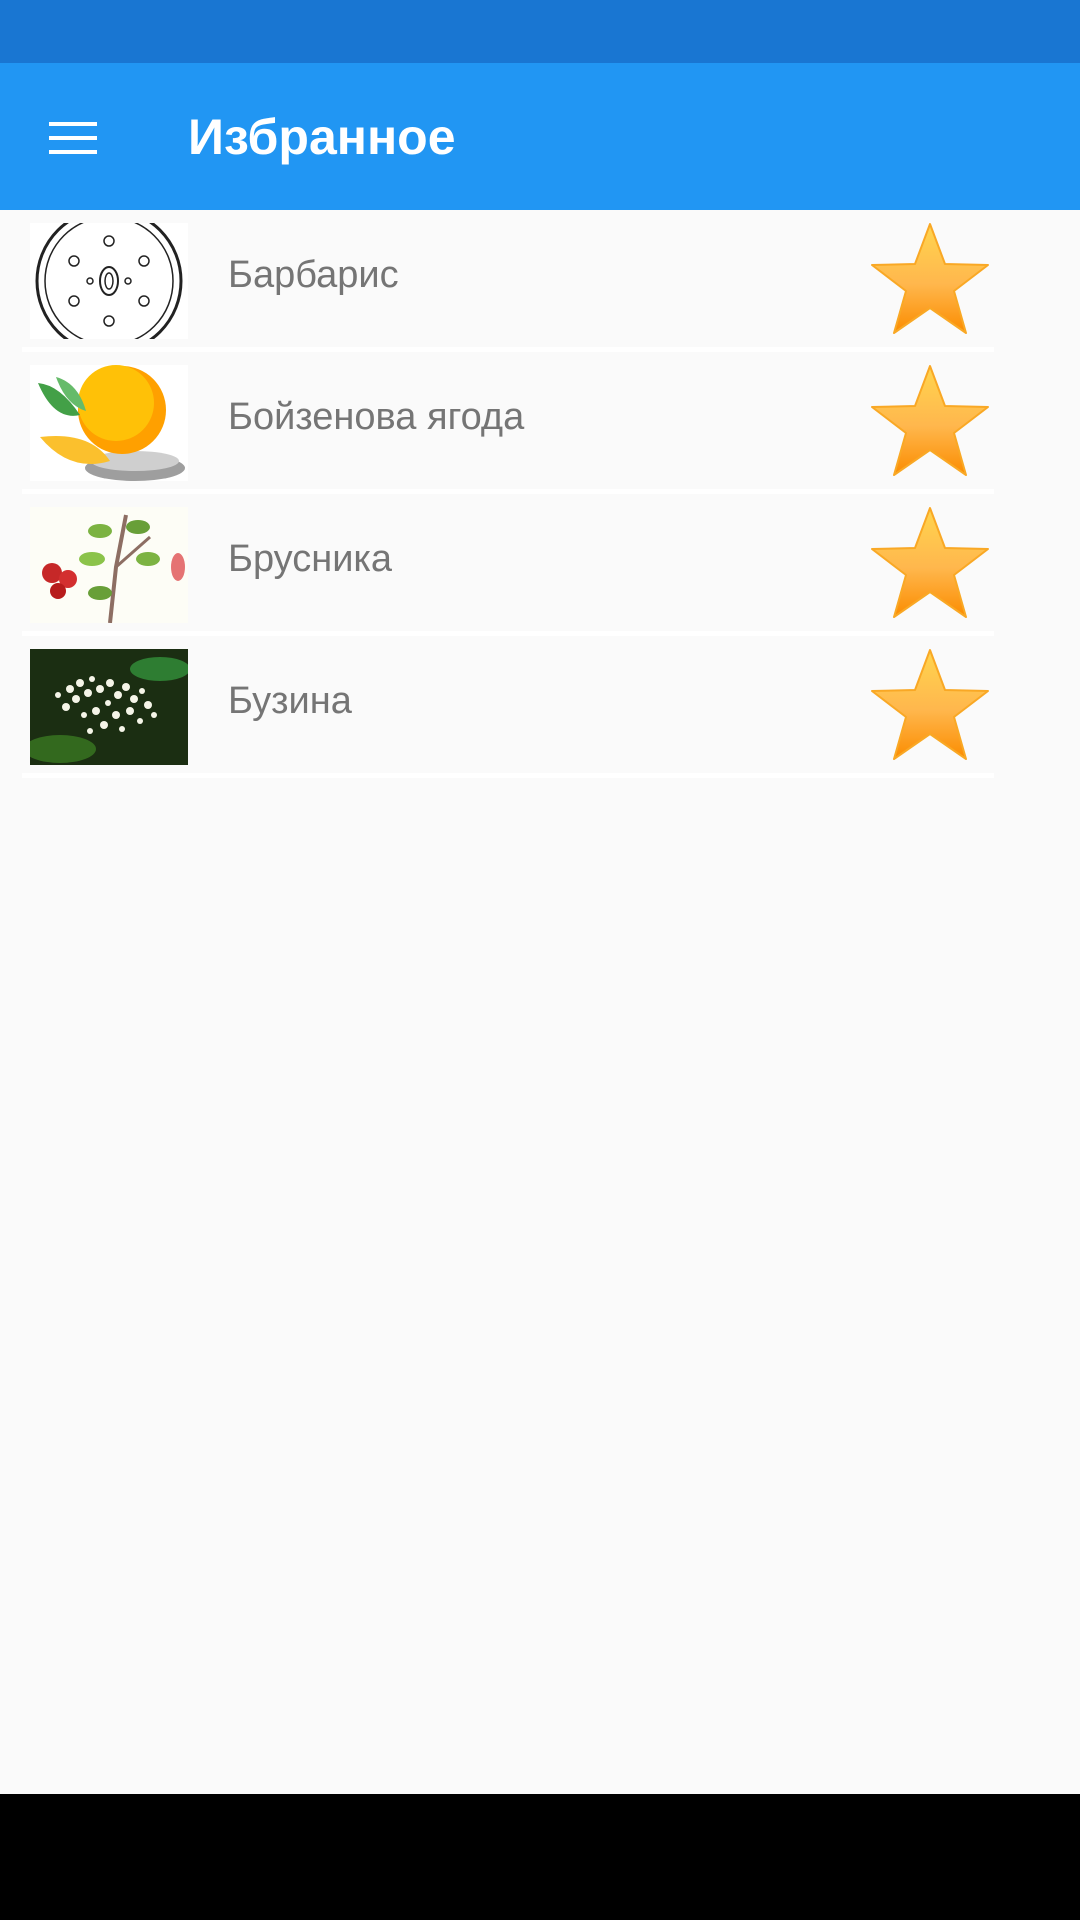  I want to click on list-item: Барбарис, so click(508, 281).